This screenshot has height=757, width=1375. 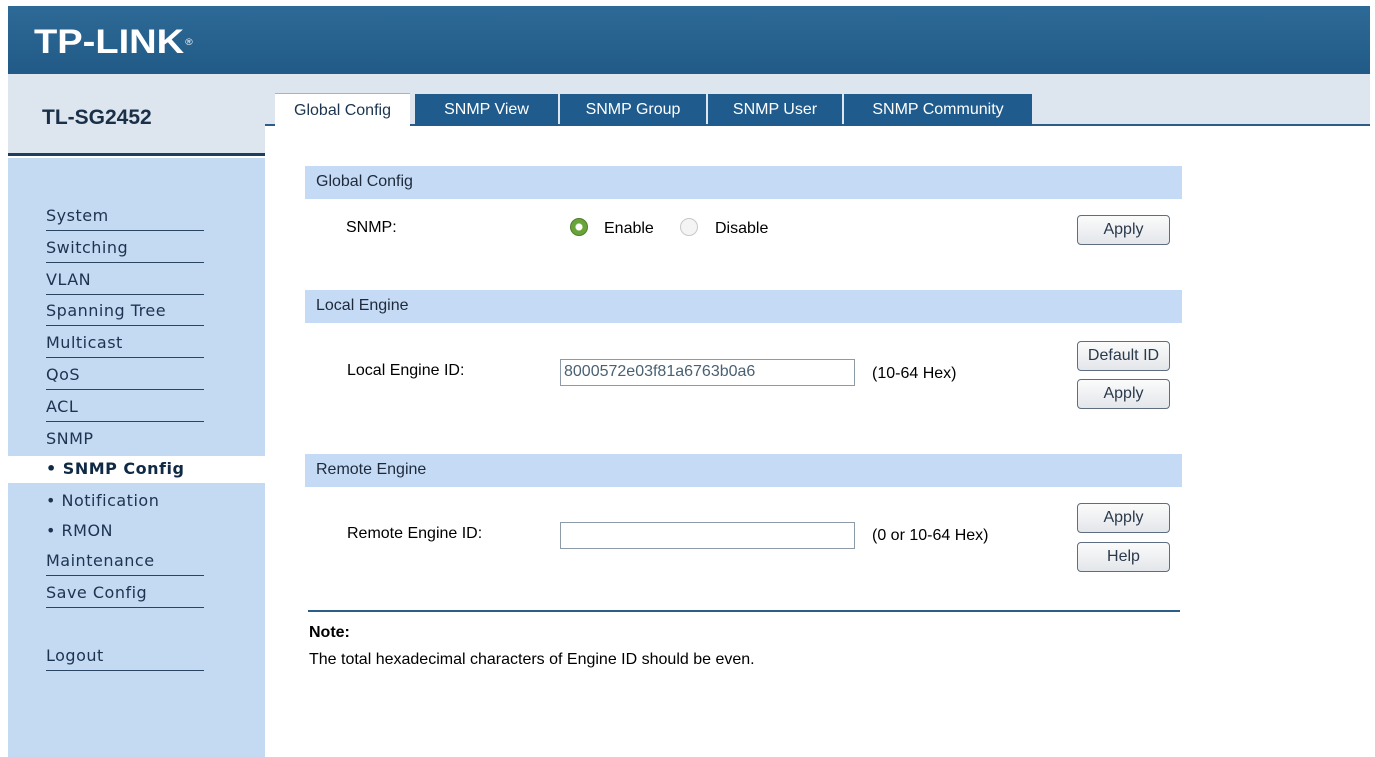 I want to click on tab-label: SNMP Group, so click(x=633, y=109).